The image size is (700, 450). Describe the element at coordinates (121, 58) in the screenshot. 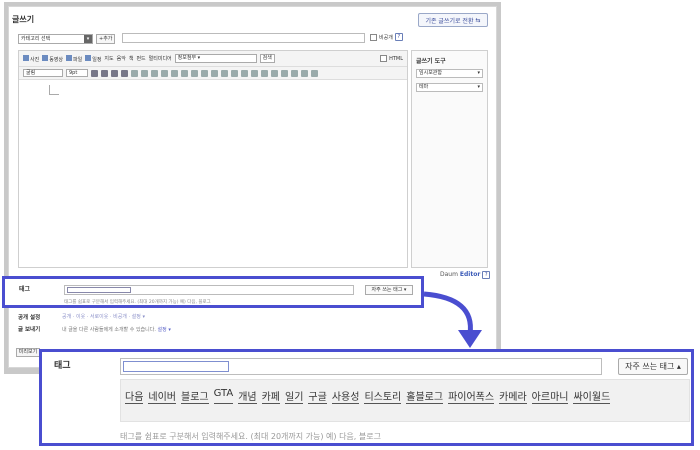

I see `toolbar-item-music: 음악` at that location.